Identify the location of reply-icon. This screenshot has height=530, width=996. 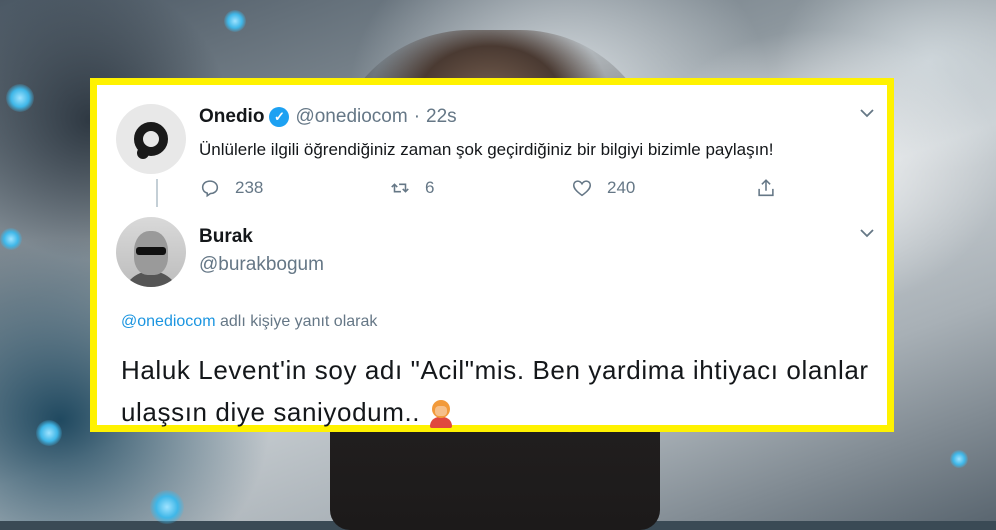
(210, 189).